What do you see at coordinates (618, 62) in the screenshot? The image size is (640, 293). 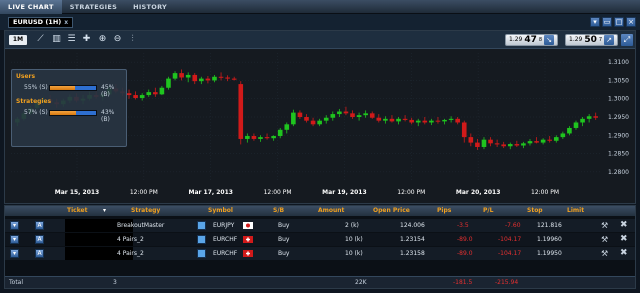 I see `y-tick-label: 1.3100` at bounding box center [618, 62].